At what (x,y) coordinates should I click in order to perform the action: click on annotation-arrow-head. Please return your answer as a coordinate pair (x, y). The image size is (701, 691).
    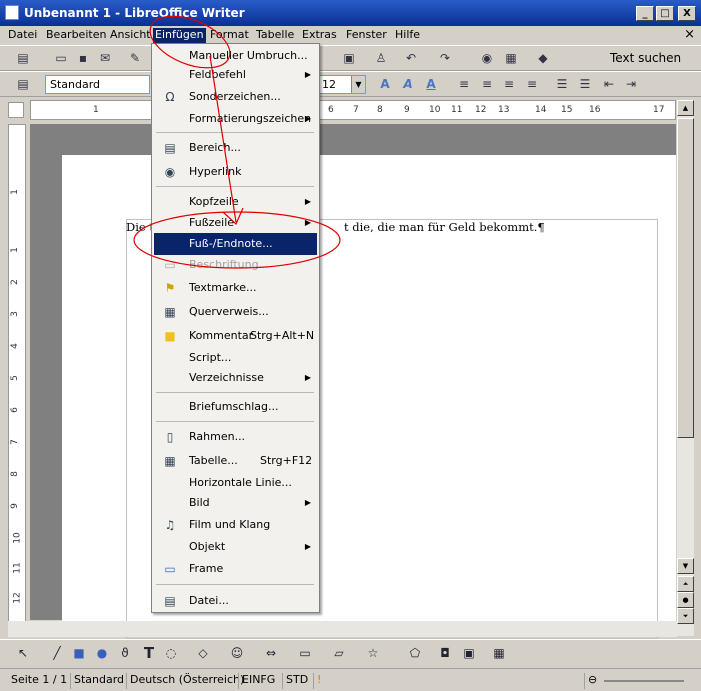
    Looking at the image, I should click on (233, 216).